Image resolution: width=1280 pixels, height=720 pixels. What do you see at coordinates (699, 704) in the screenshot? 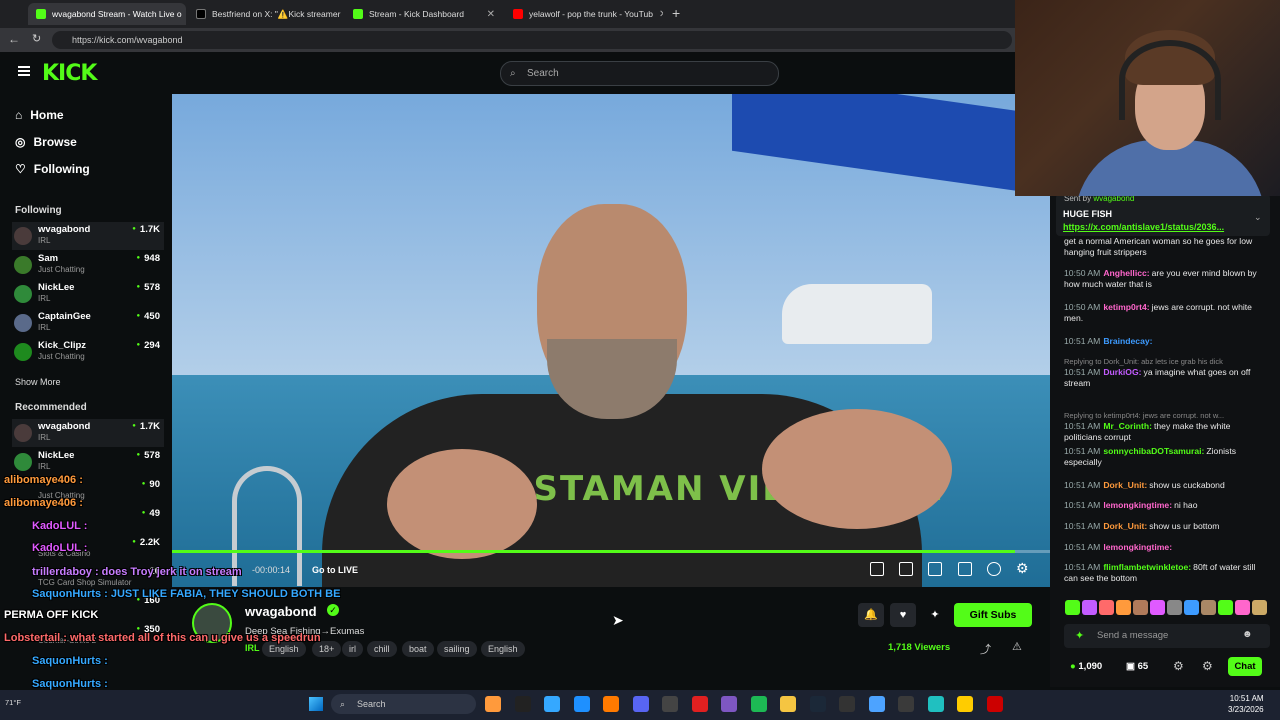
I see `youtube-icon` at bounding box center [699, 704].